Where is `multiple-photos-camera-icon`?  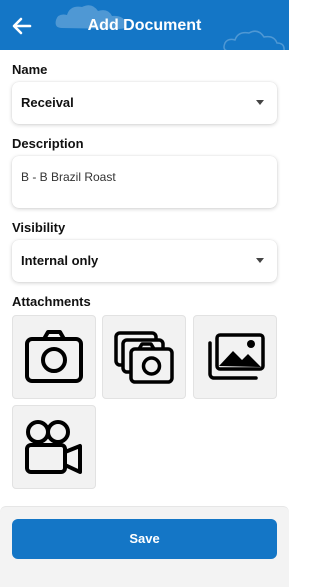
multiple-photos-camera-icon is located at coordinates (144, 357).